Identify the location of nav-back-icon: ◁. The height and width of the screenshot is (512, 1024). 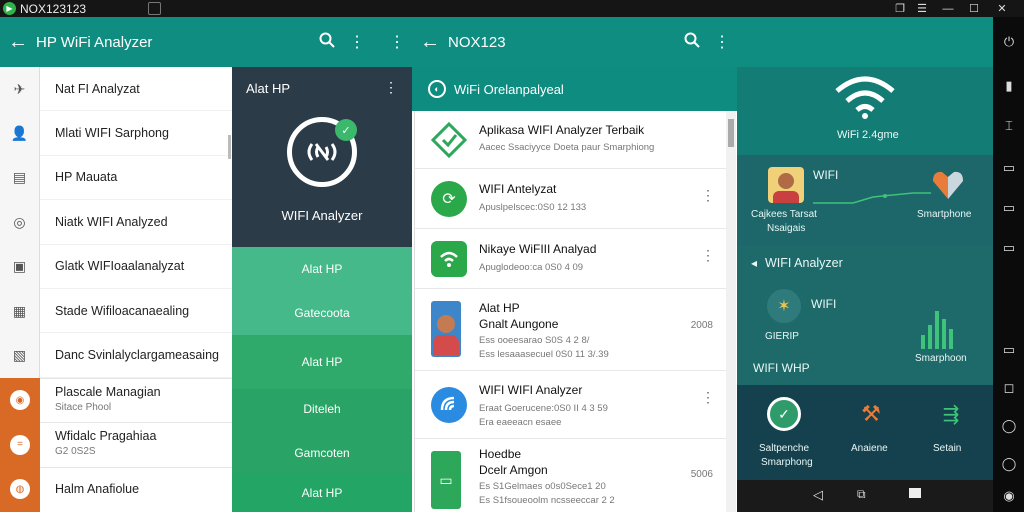
(818, 495).